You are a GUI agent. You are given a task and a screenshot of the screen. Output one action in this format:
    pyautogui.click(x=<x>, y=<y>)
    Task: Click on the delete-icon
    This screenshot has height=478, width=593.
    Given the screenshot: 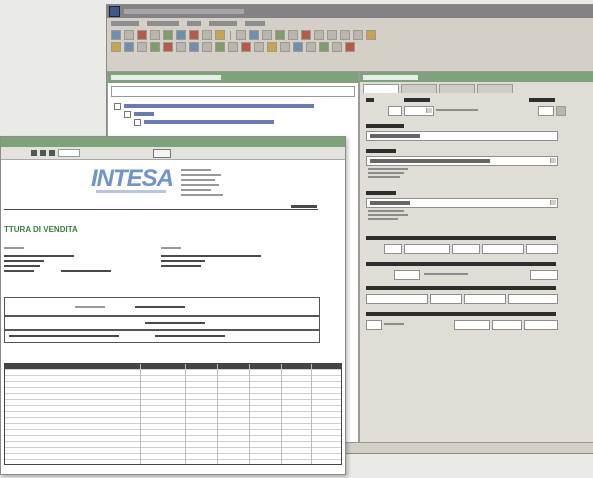 What is the action you would take?
    pyautogui.click(x=142, y=35)
    